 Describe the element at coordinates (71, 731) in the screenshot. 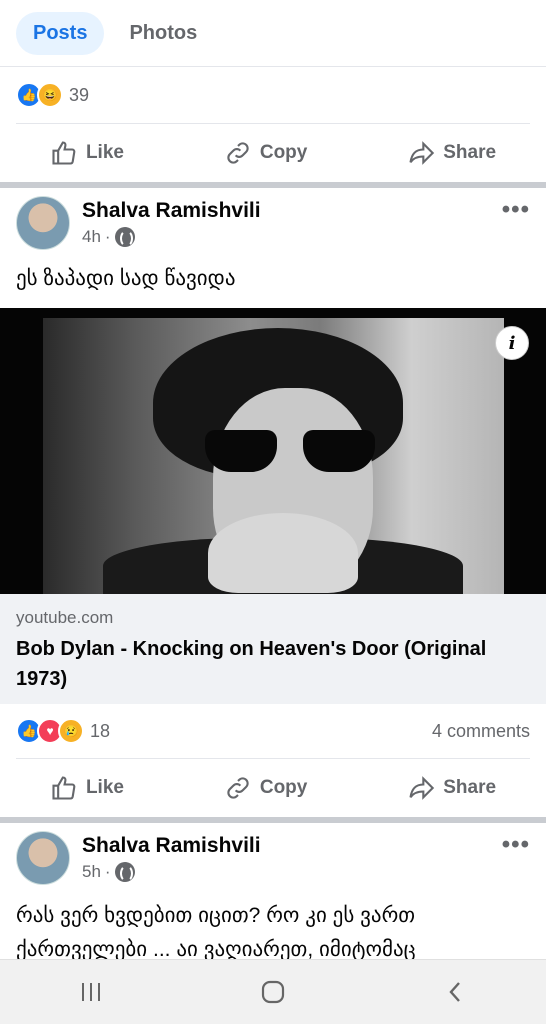

I see `sad-reaction-icon: 😢` at that location.